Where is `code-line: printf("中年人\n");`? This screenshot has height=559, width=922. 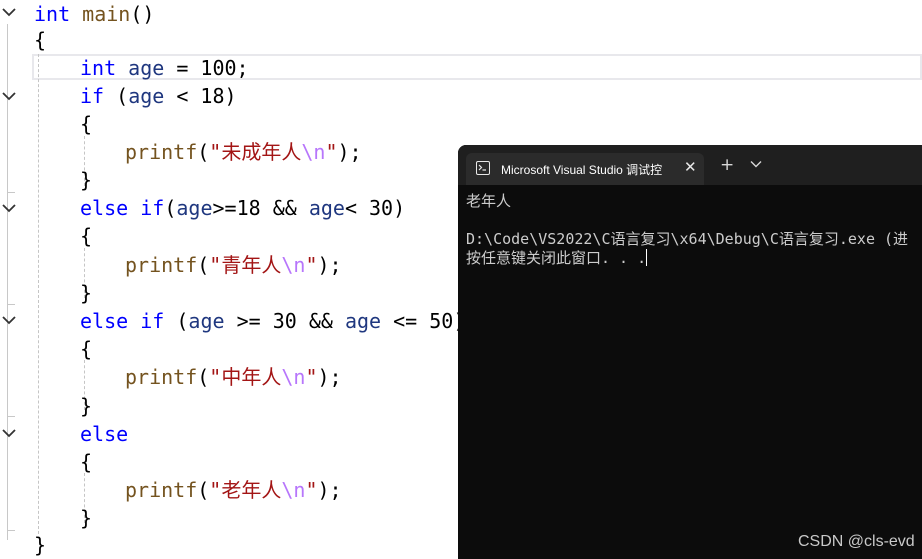 code-line: printf("中年人\n"); is located at coordinates (233, 377).